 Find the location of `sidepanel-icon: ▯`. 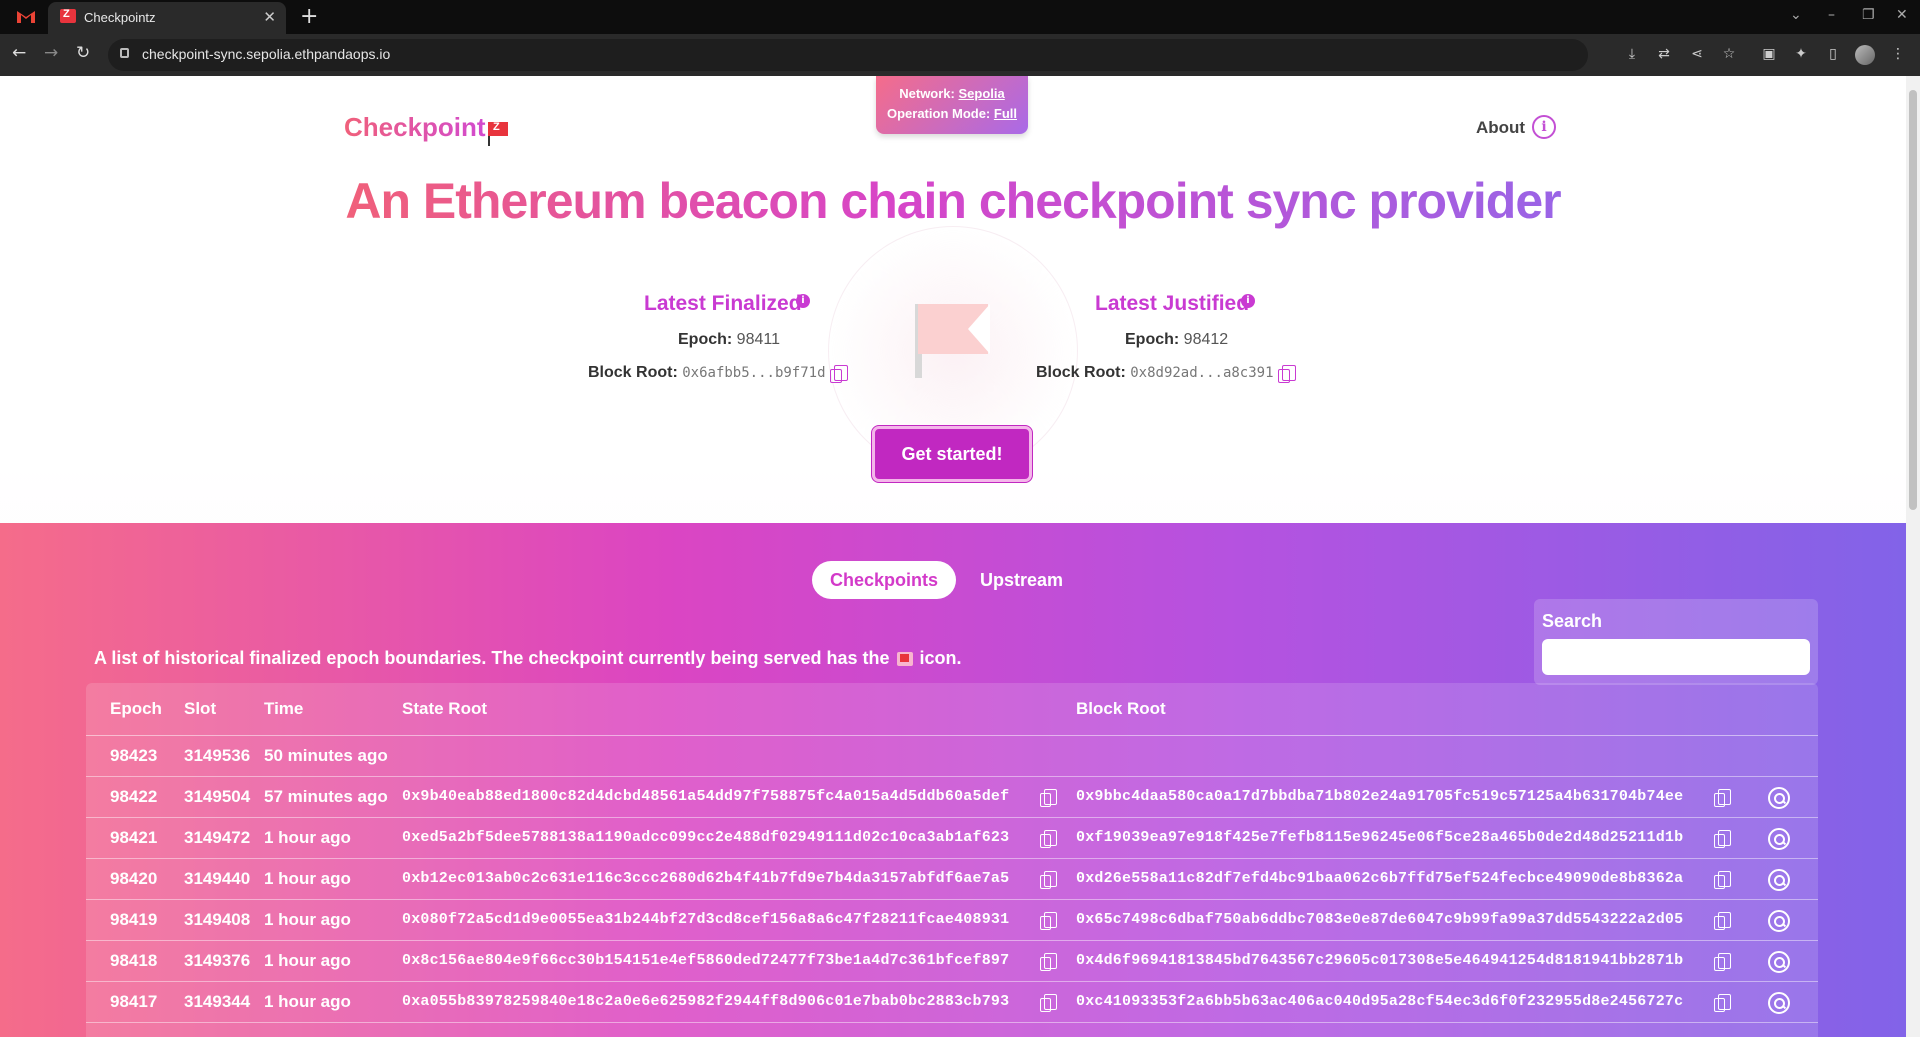

sidepanel-icon: ▯ is located at coordinates (1833, 54).